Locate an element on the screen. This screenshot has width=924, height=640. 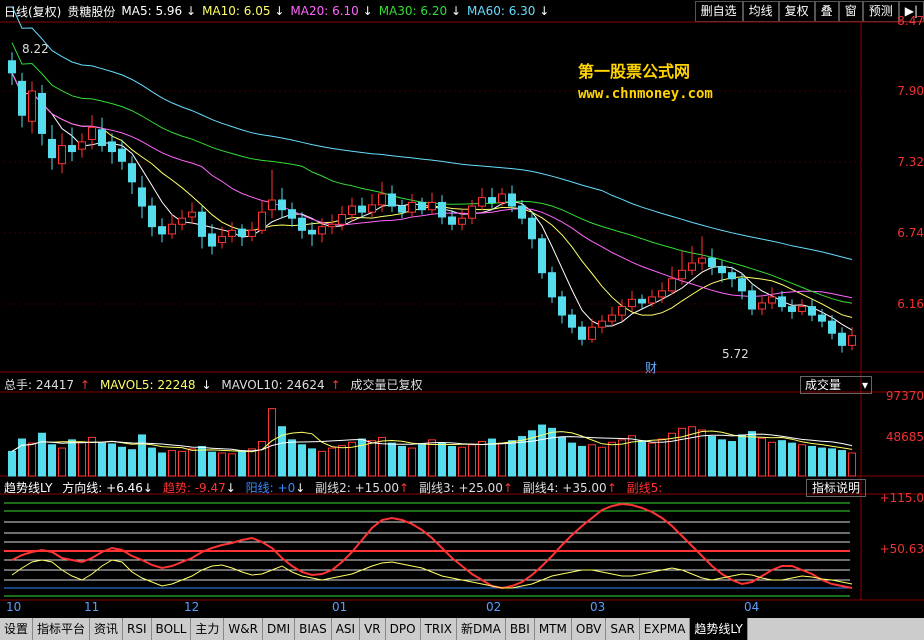
tab-18: EXPMA is located at coordinates (665, 629).